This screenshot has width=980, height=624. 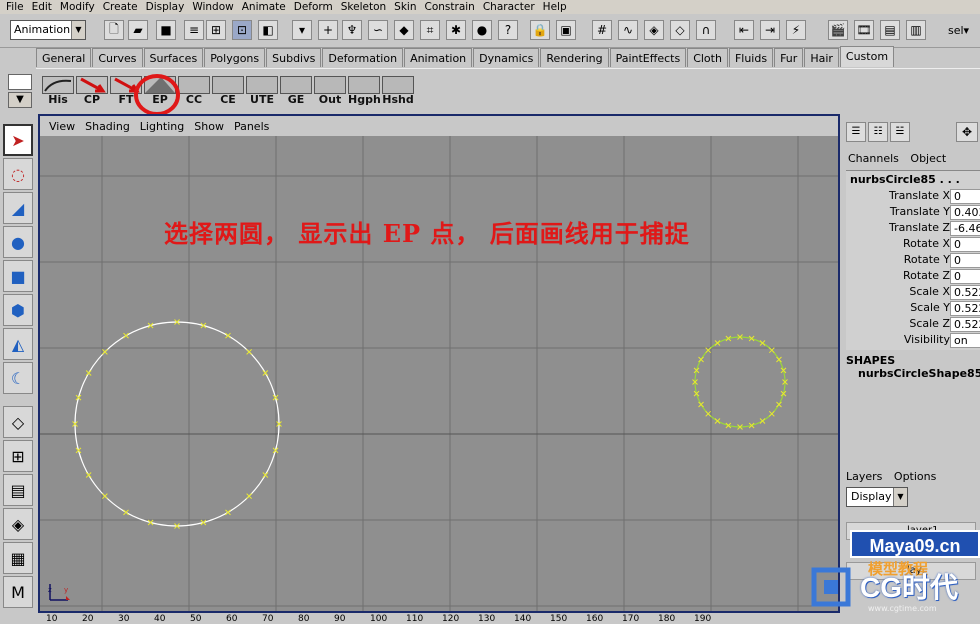 What do you see at coordinates (864, 30) in the screenshot?
I see `render-current-icon: 🎞` at bounding box center [864, 30].